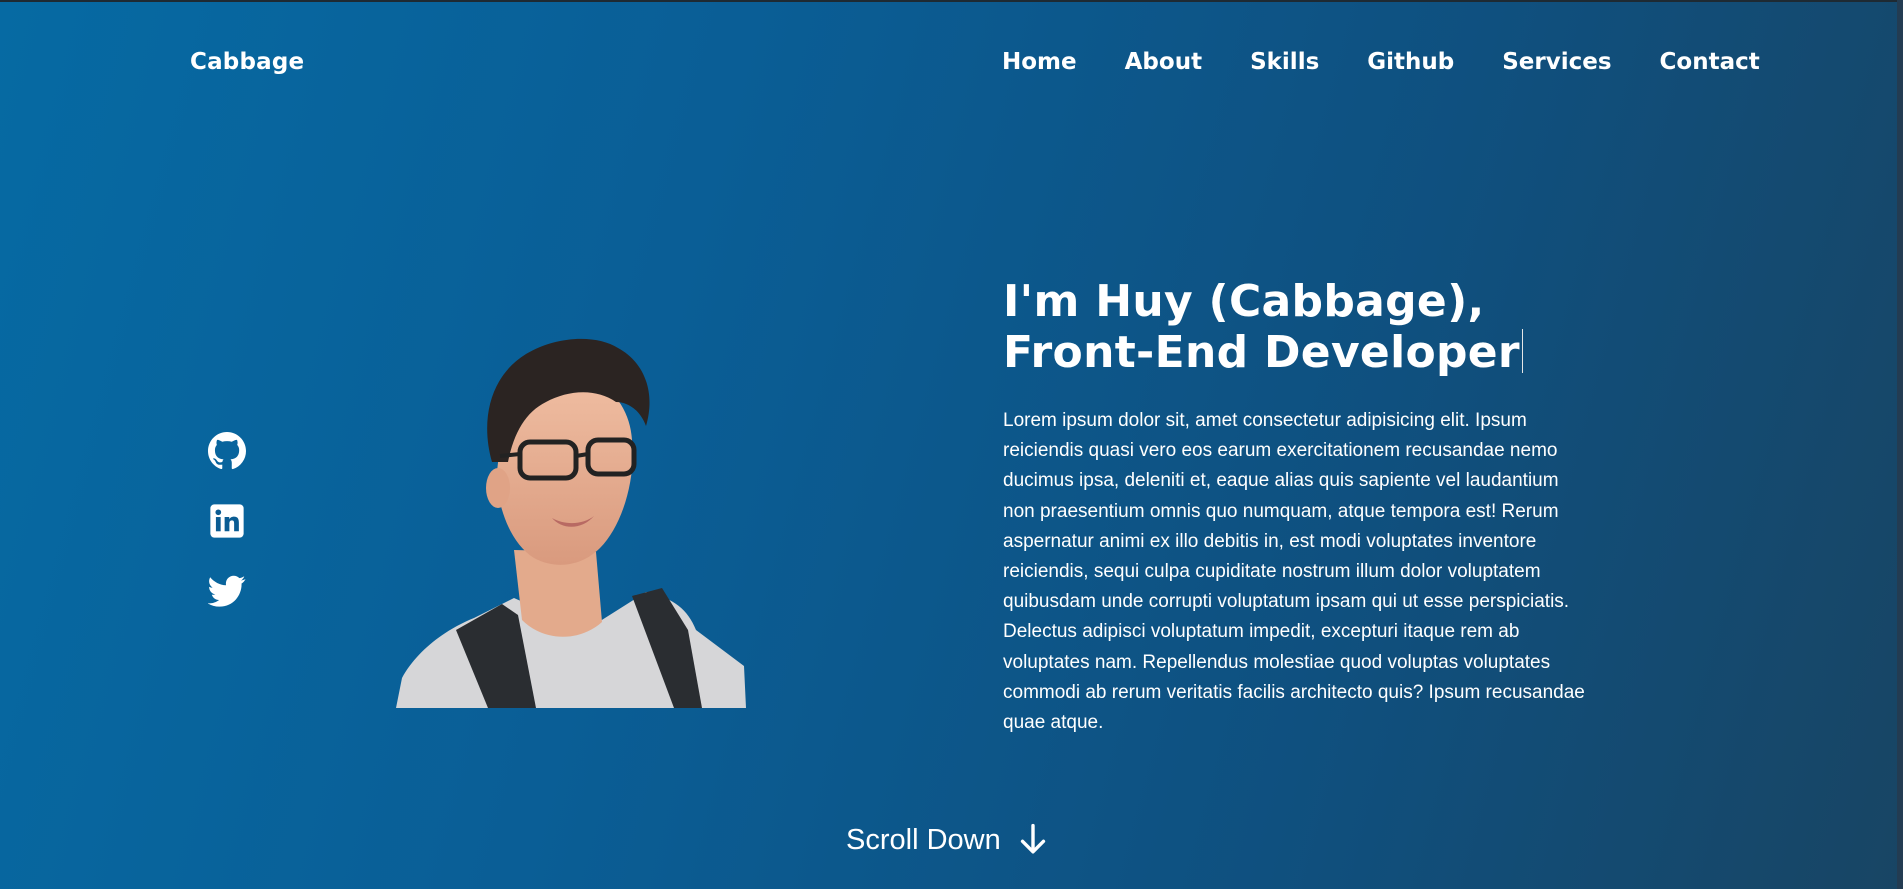 The height and width of the screenshot is (889, 1903). What do you see at coordinates (247, 62) in the screenshot?
I see `logo-link: Cabbage` at bounding box center [247, 62].